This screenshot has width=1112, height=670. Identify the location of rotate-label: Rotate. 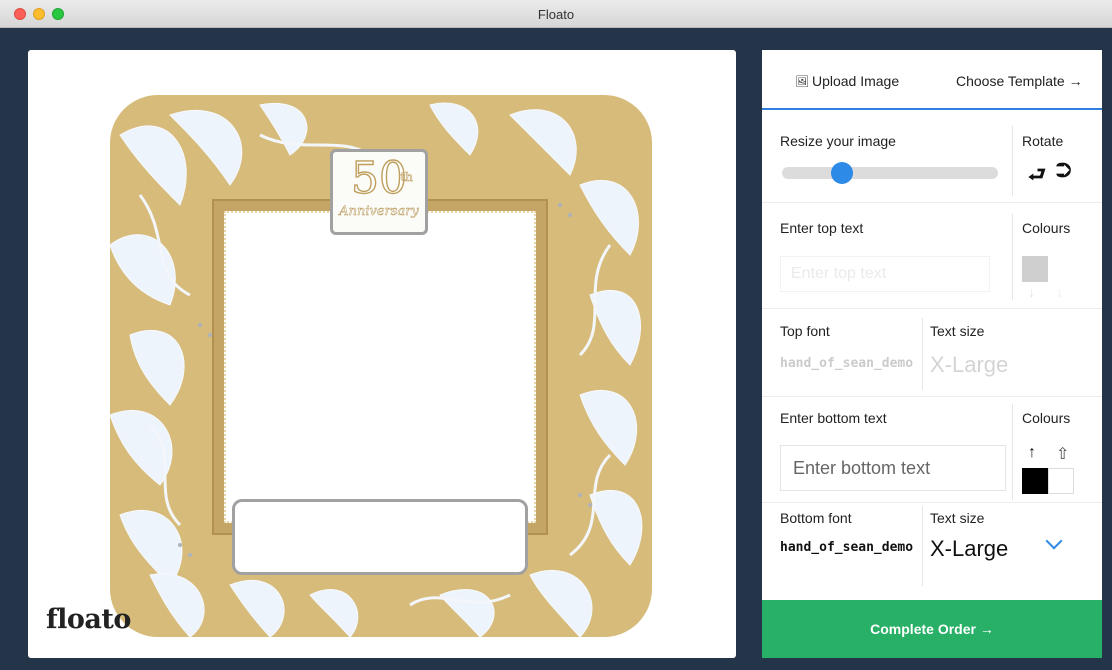
(1043, 141).